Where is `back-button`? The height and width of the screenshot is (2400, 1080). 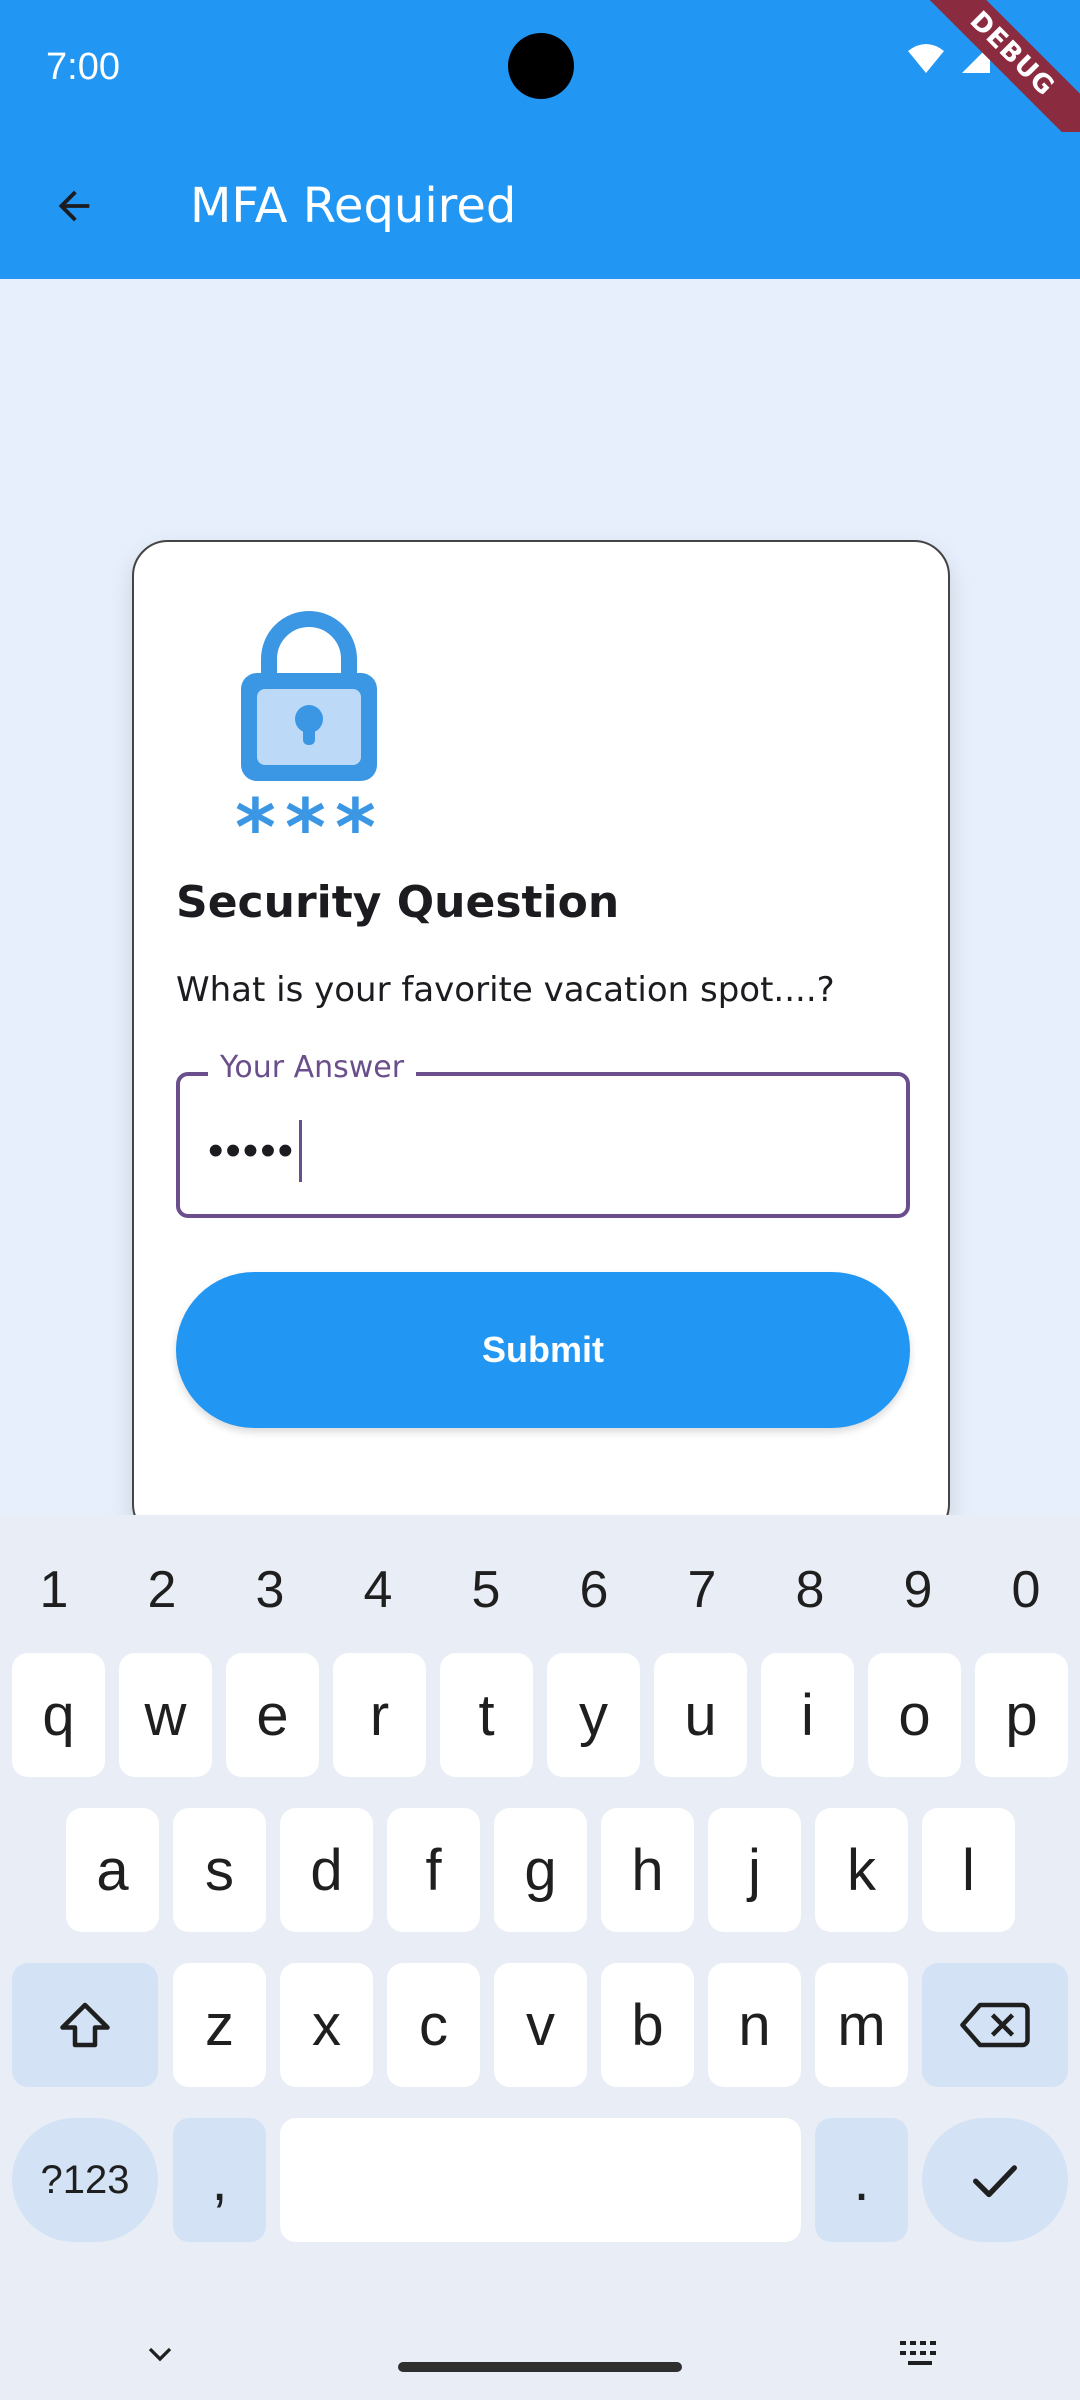
back-button is located at coordinates (74, 206).